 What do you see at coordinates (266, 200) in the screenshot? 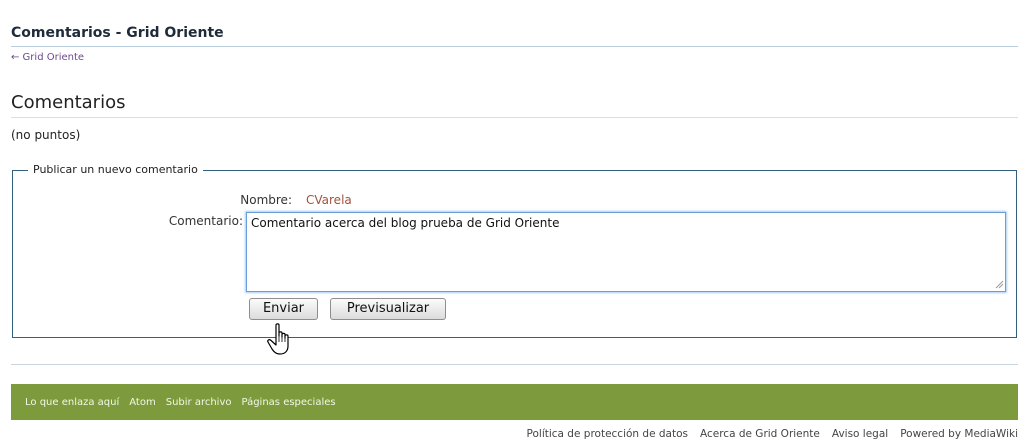
I see `name-label: Nombre:` at bounding box center [266, 200].